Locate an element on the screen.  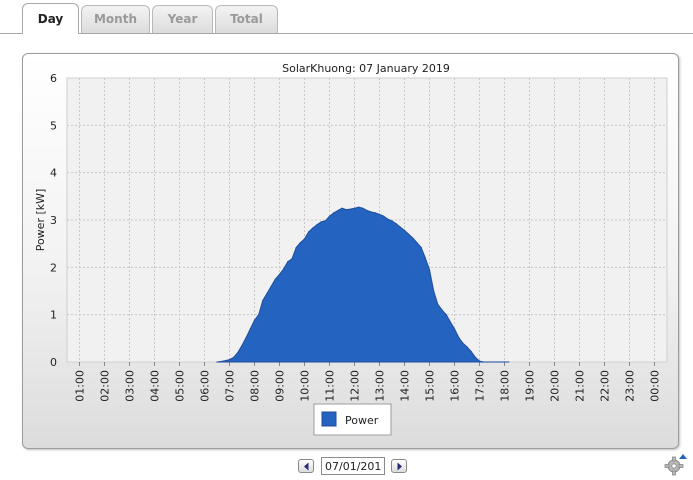
x-tick-label: 06:00 is located at coordinates (205, 386).